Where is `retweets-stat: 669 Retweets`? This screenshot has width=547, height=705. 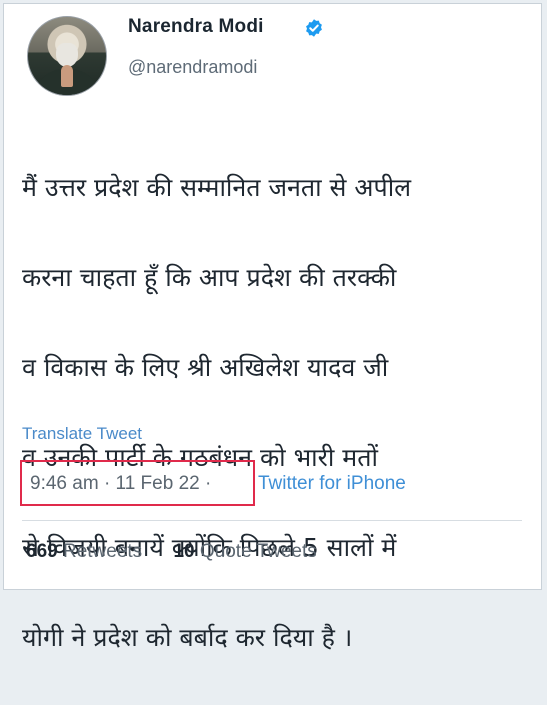 retweets-stat: 669 Retweets is located at coordinates (84, 552).